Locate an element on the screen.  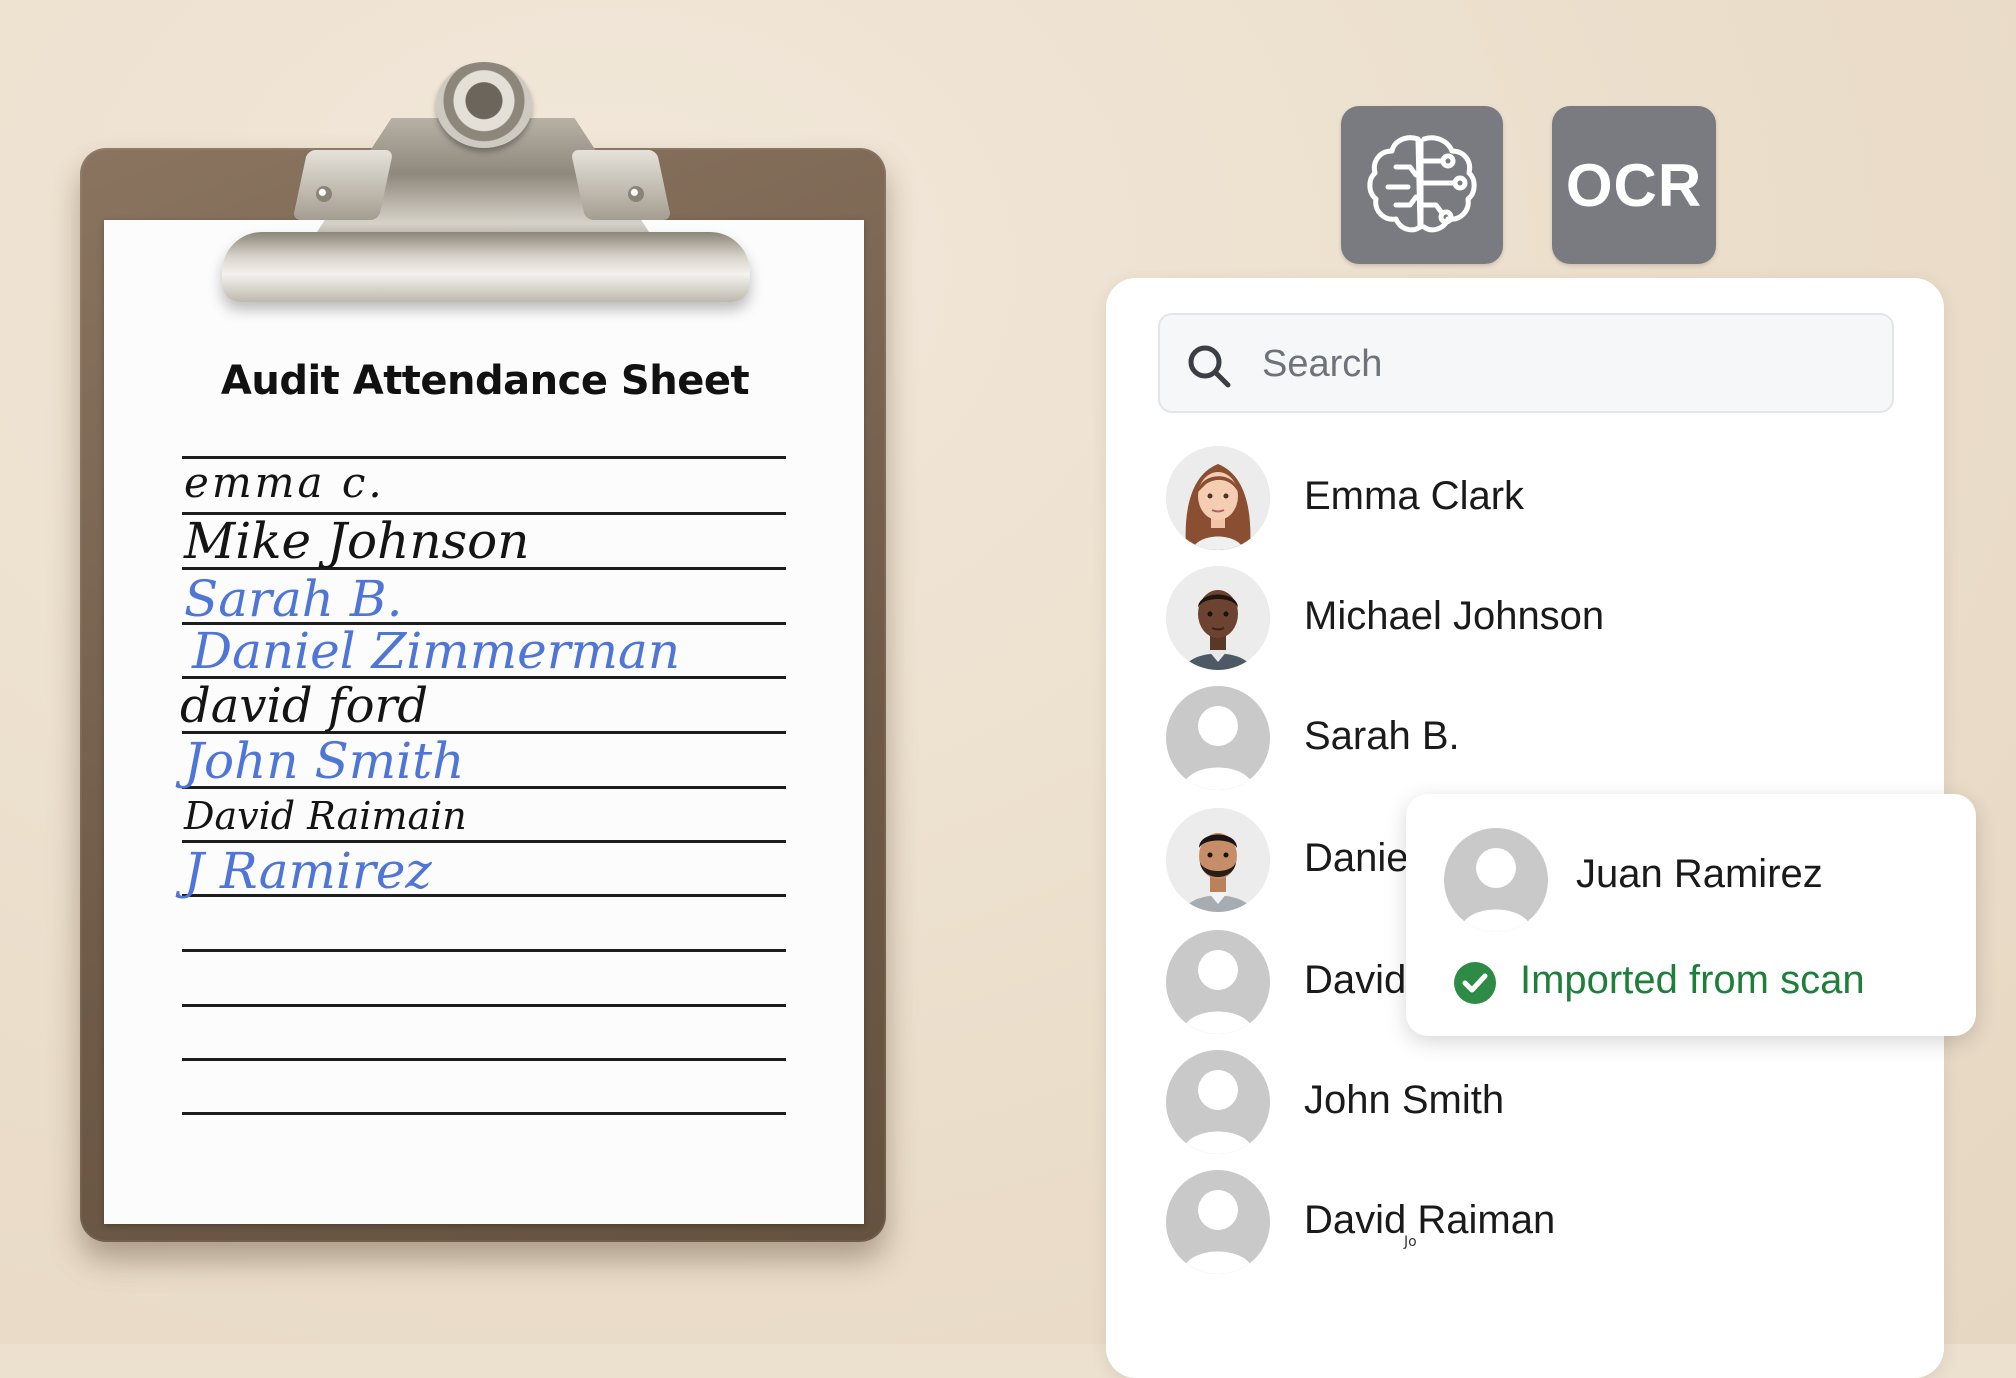
contact-name: Emma Clark is located at coordinates (1414, 496).